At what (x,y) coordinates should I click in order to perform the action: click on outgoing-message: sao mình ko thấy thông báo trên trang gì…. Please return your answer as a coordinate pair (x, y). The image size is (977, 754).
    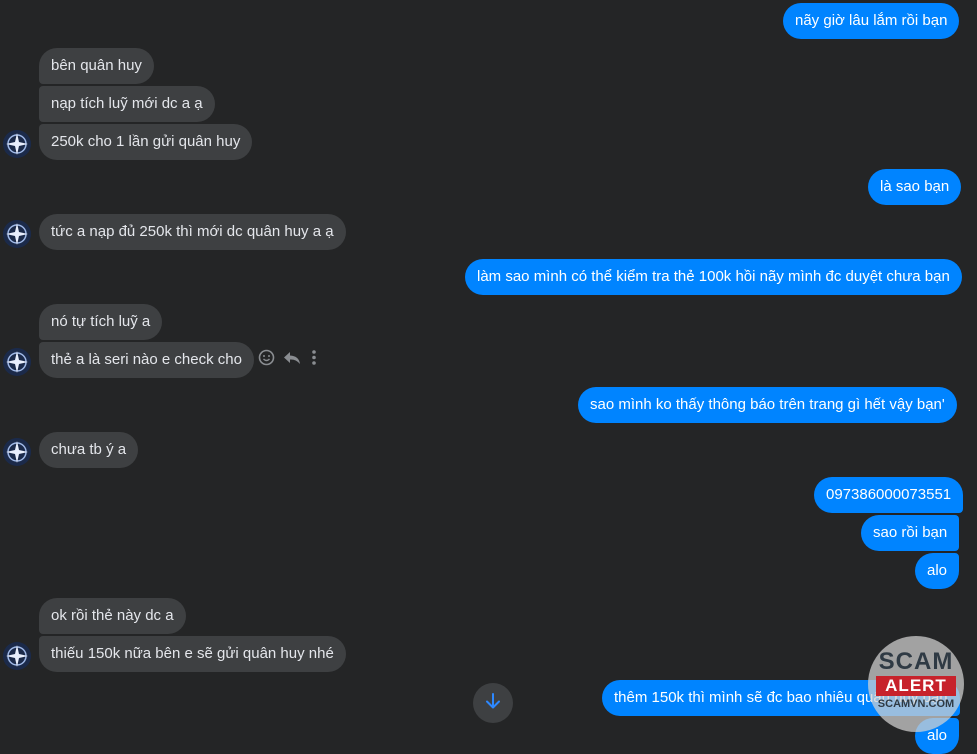
    Looking at the image, I should click on (767, 405).